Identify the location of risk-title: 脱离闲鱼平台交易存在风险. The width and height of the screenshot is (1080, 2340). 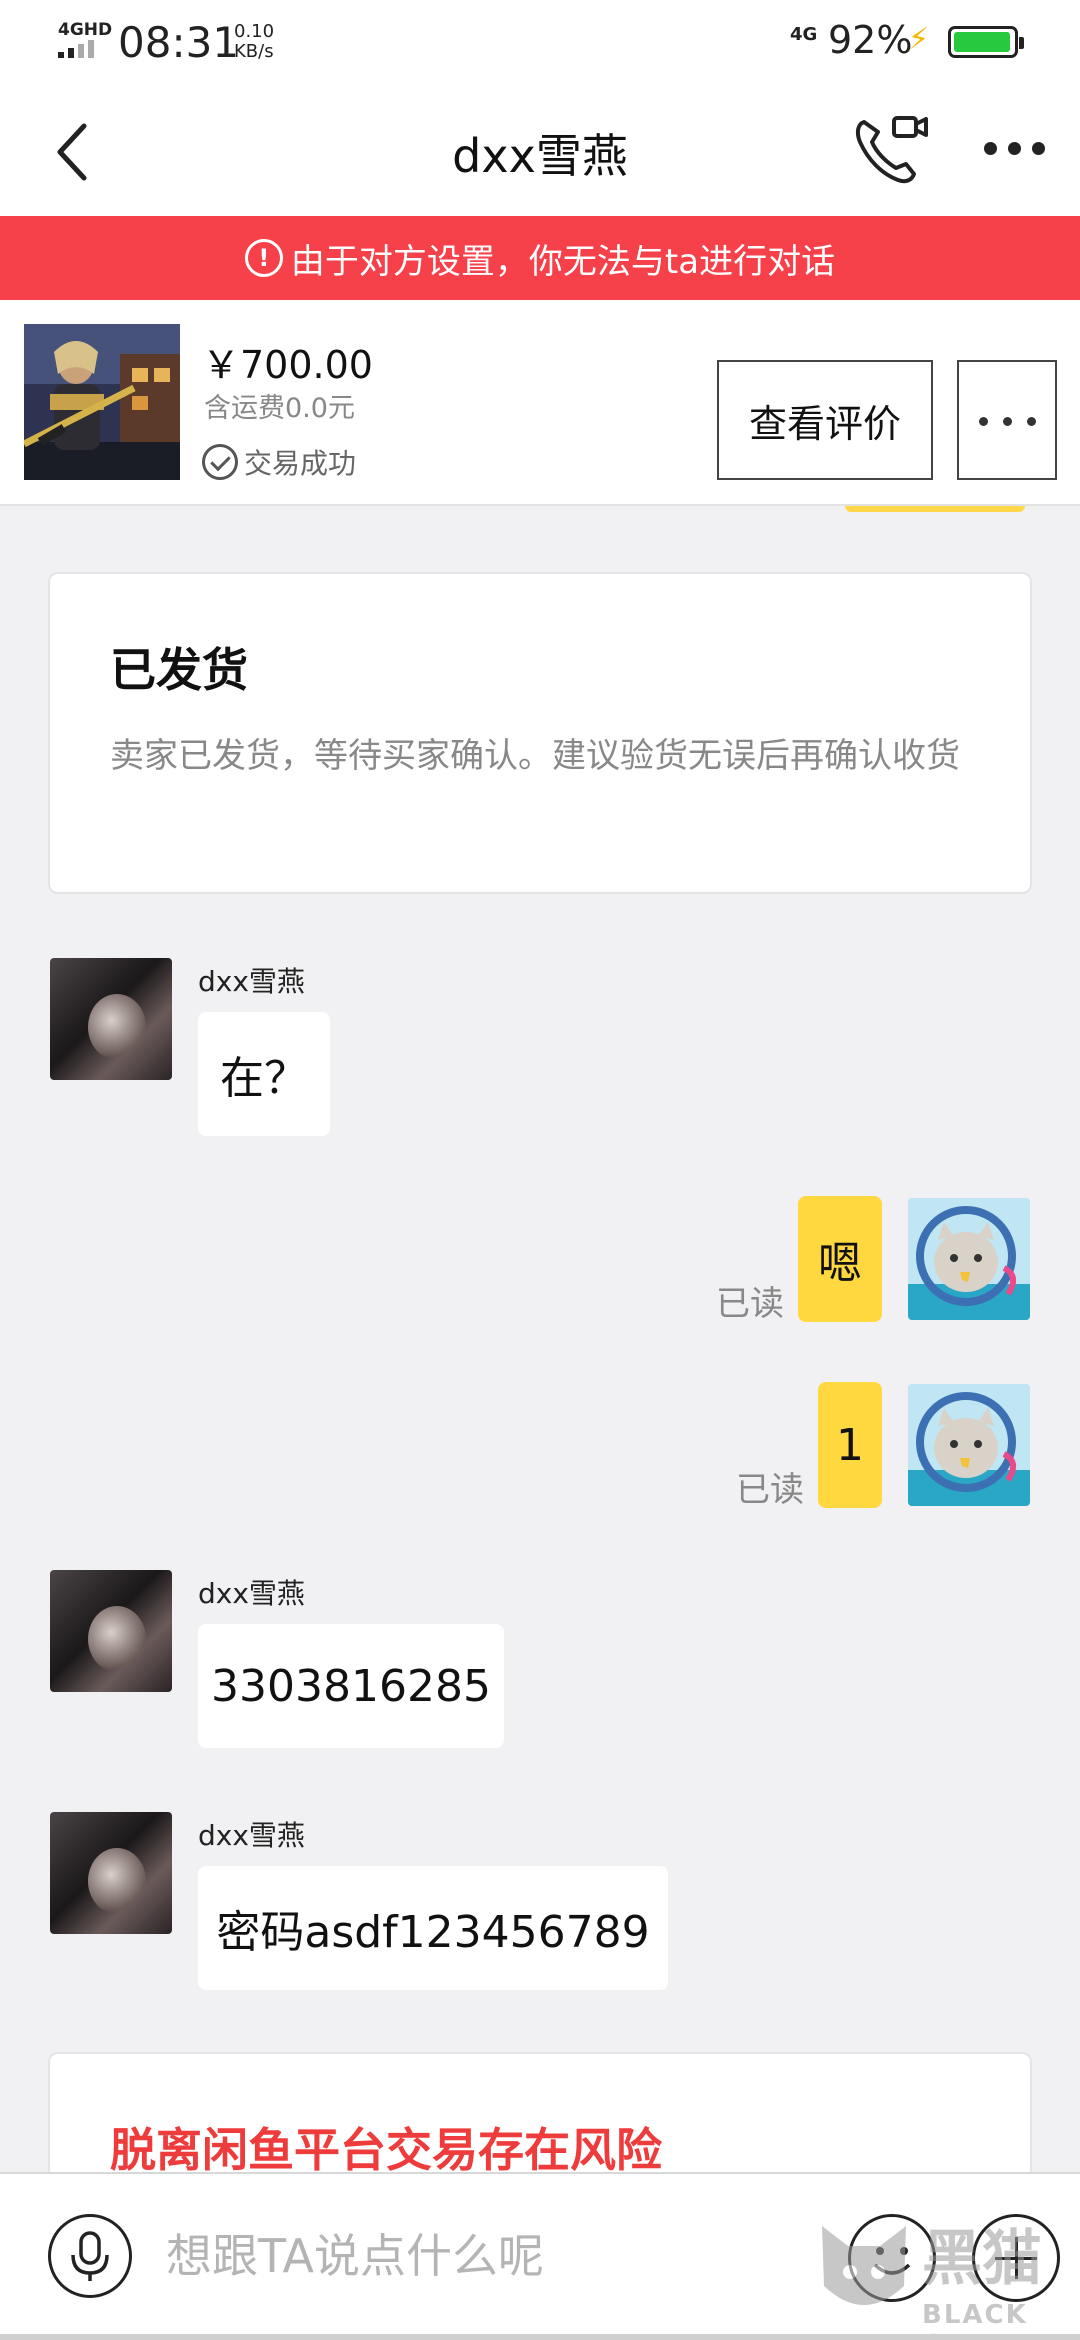
(386, 2150).